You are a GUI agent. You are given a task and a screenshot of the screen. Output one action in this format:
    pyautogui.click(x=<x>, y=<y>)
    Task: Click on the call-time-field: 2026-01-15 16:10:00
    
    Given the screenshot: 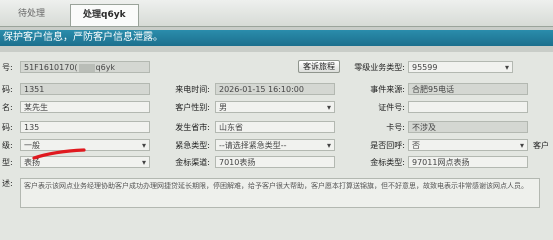 What is the action you would take?
    pyautogui.click(x=275, y=89)
    